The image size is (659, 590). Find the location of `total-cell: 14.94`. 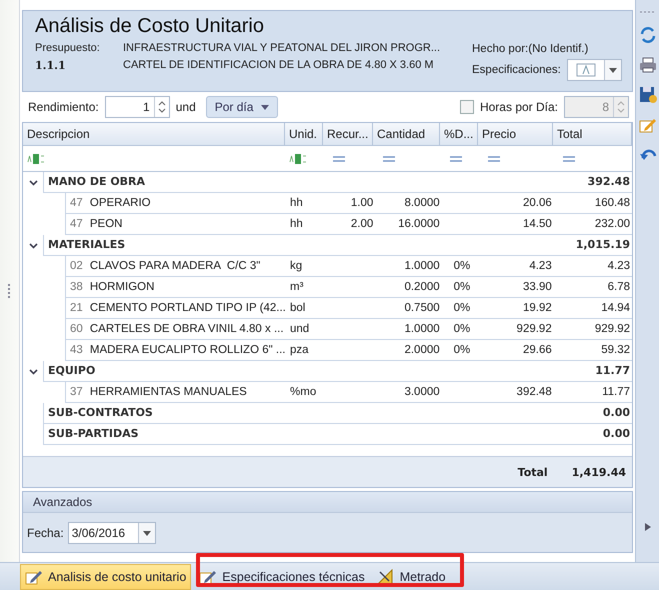

total-cell: 14.94 is located at coordinates (615, 308).